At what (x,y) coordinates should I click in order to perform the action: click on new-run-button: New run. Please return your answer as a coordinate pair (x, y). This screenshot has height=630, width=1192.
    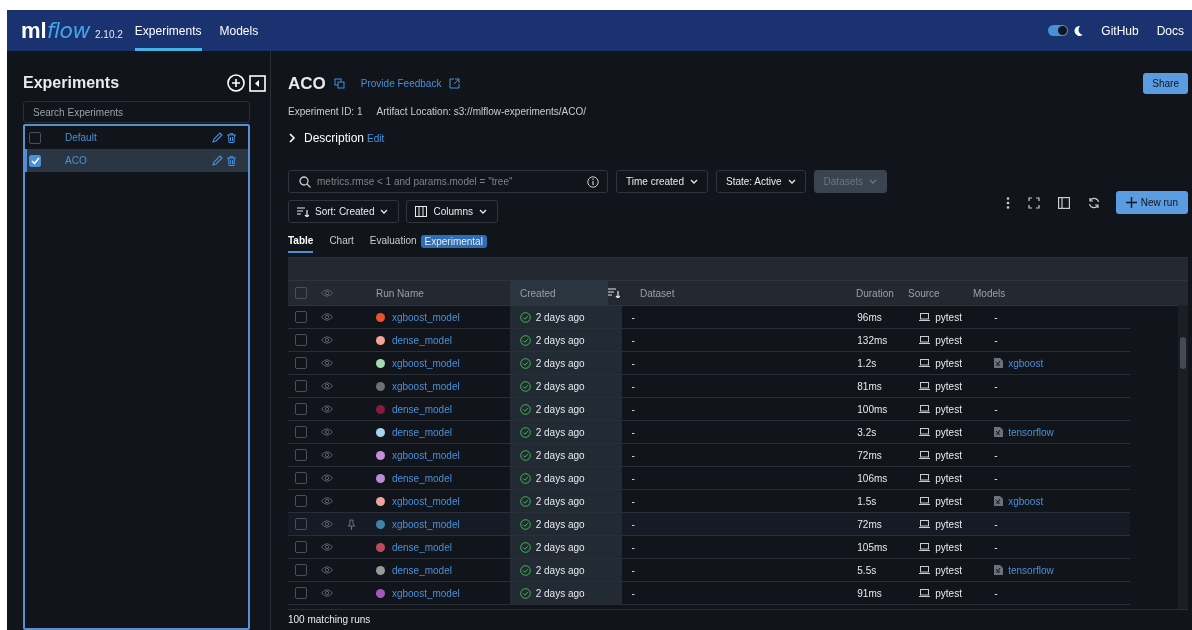
    Looking at the image, I should click on (1151, 202).